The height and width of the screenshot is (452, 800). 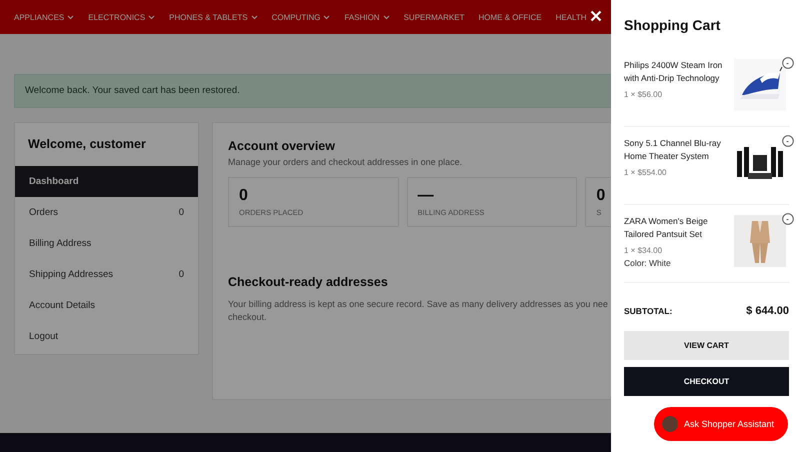 What do you see at coordinates (596, 16) in the screenshot?
I see `close-icon` at bounding box center [596, 16].